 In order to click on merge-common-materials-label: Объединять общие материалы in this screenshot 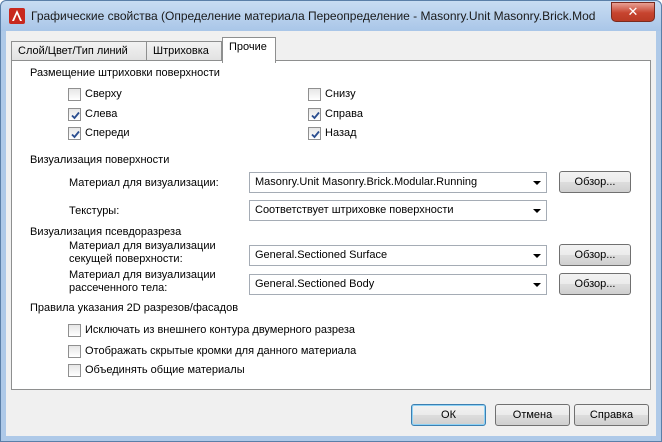, I will do `click(165, 370)`.